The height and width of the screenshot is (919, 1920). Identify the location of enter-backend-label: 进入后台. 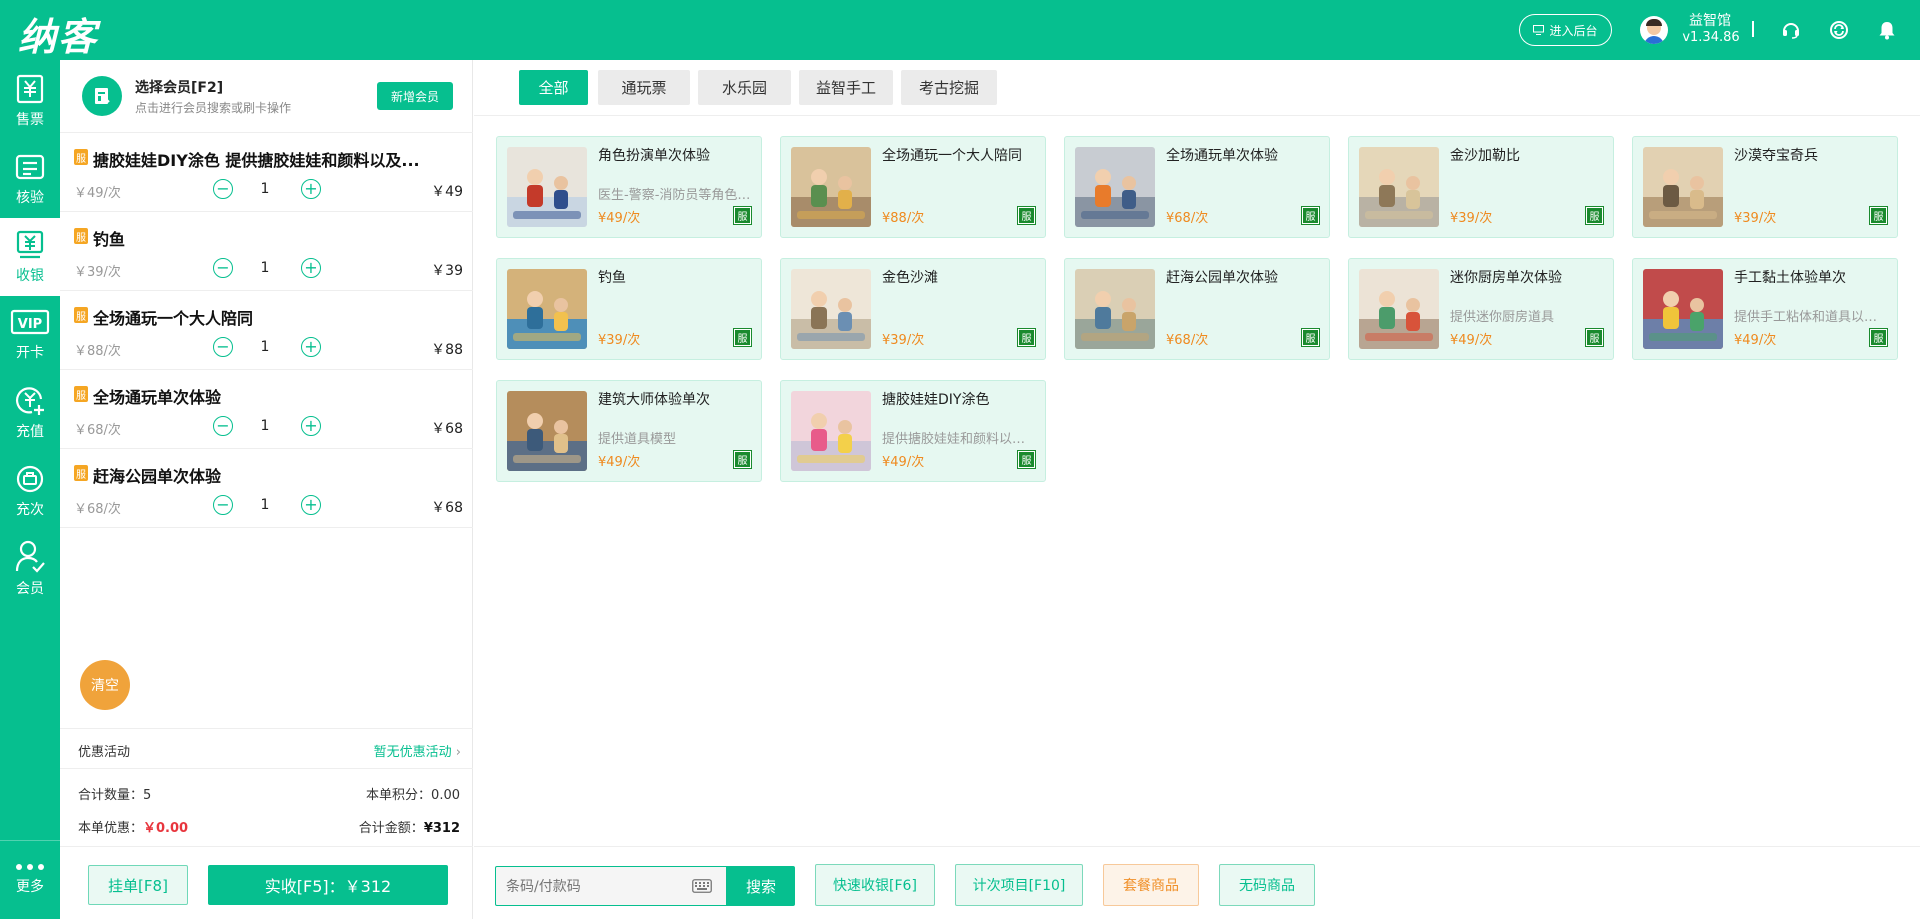
(1573, 30).